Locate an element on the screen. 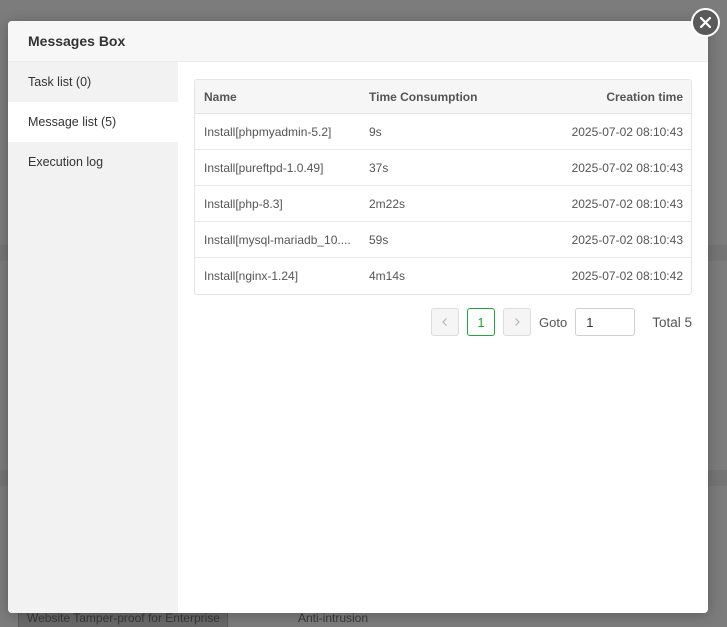  chevron-right-icon is located at coordinates (517, 322).